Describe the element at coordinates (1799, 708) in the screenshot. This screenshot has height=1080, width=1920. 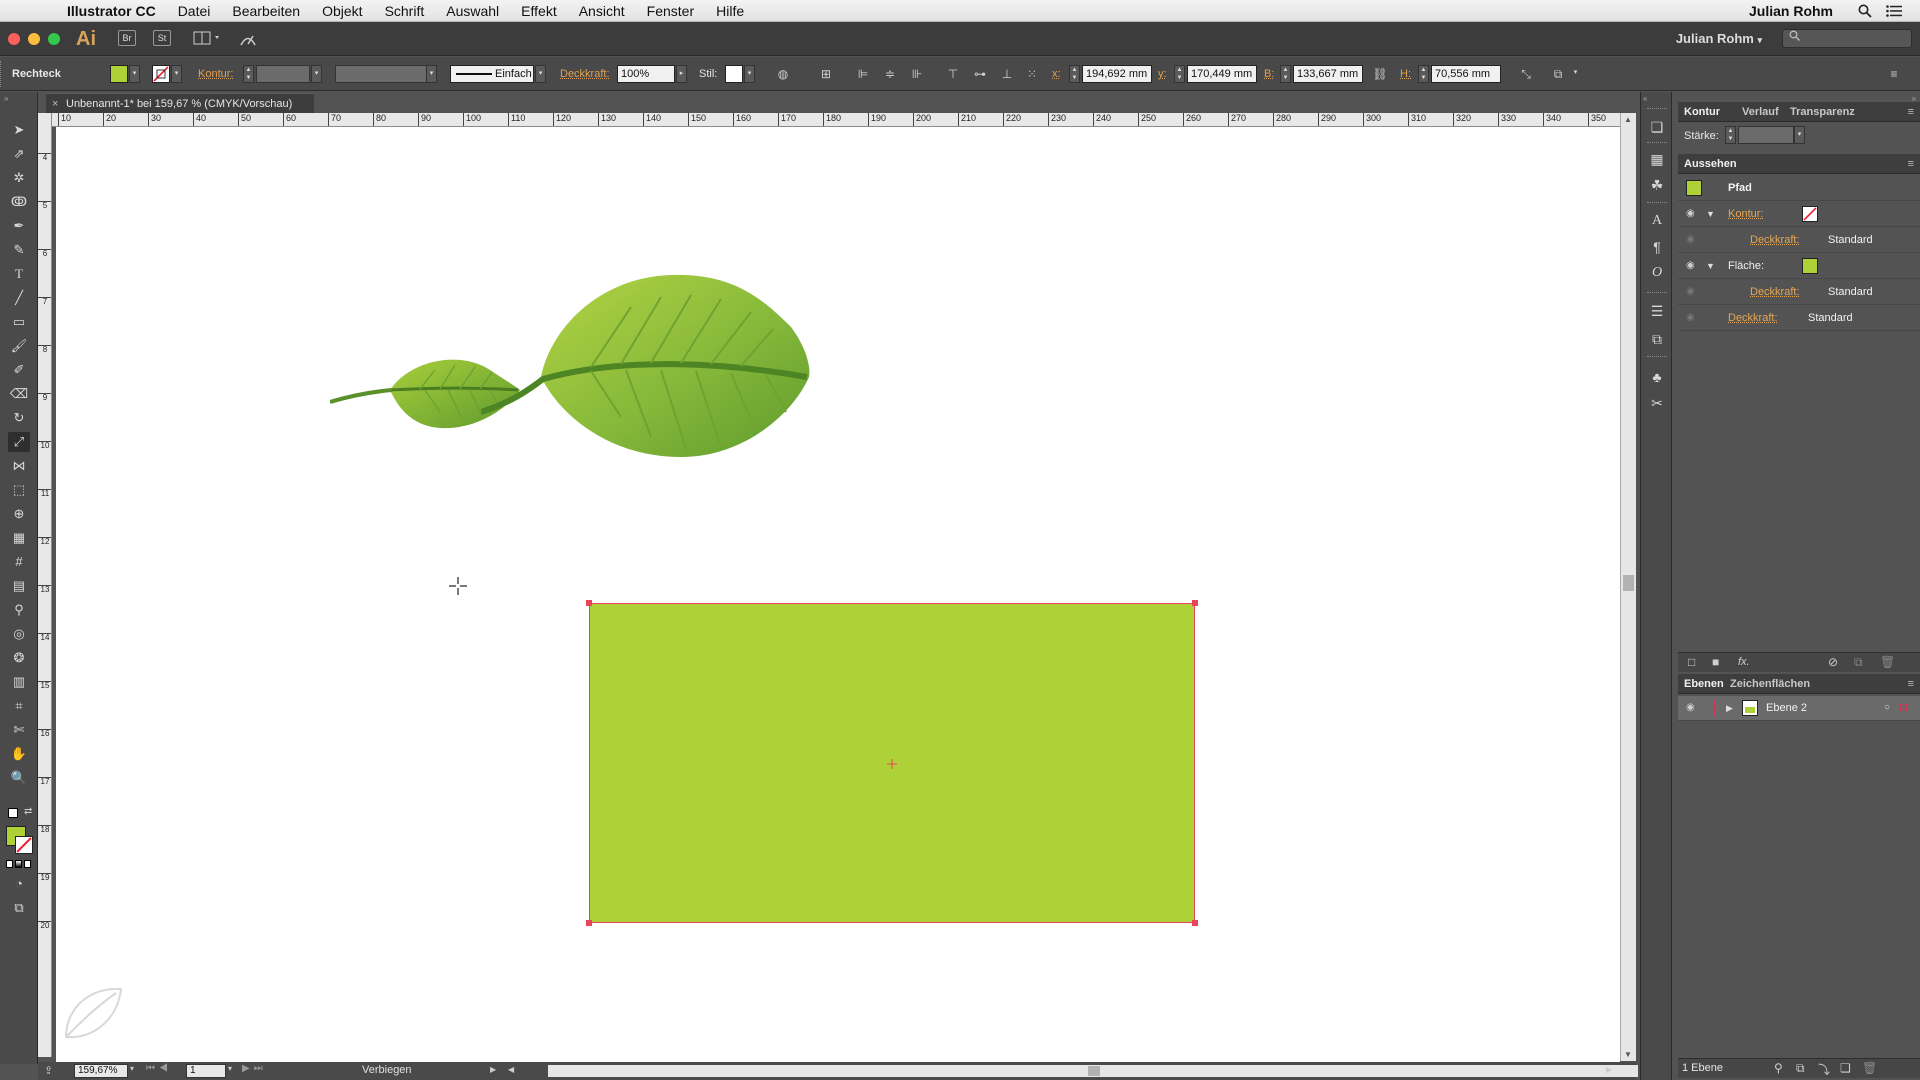
I see `layer-row: ◉ ▶ Ebene 2 ○` at that location.